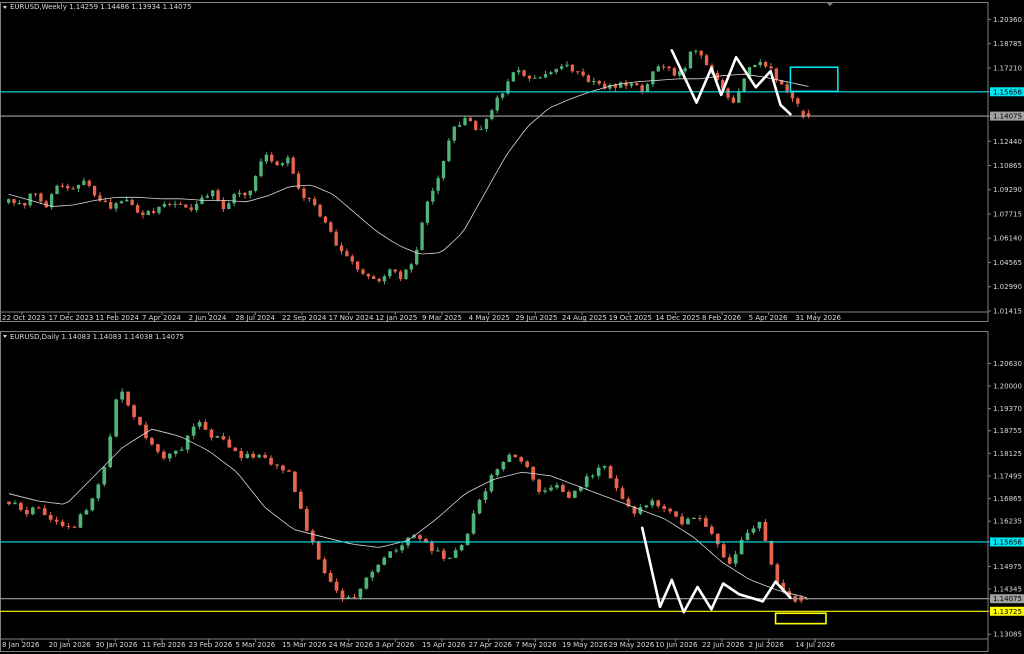 The width and height of the screenshot is (1024, 654). Describe the element at coordinates (536, 318) in the screenshot. I see `weekly-x-tick-label: 29 Jun 2025` at that location.